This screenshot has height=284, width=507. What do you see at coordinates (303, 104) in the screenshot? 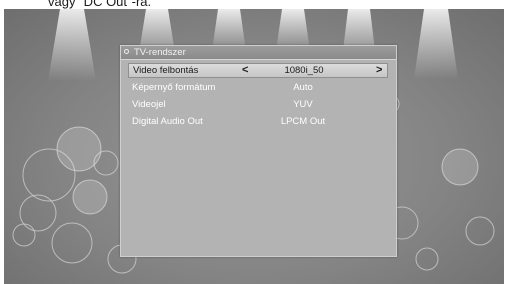
I see `setting-value: YUV` at bounding box center [303, 104].